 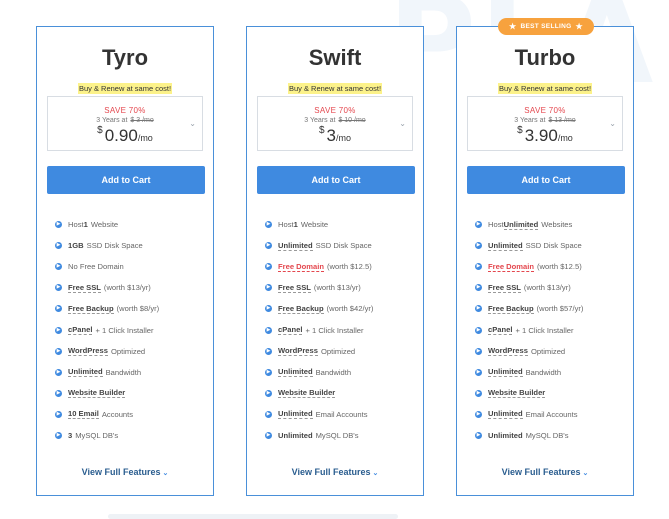 What do you see at coordinates (338, 351) in the screenshot?
I see `feature-suffix: Optimized` at bounding box center [338, 351].